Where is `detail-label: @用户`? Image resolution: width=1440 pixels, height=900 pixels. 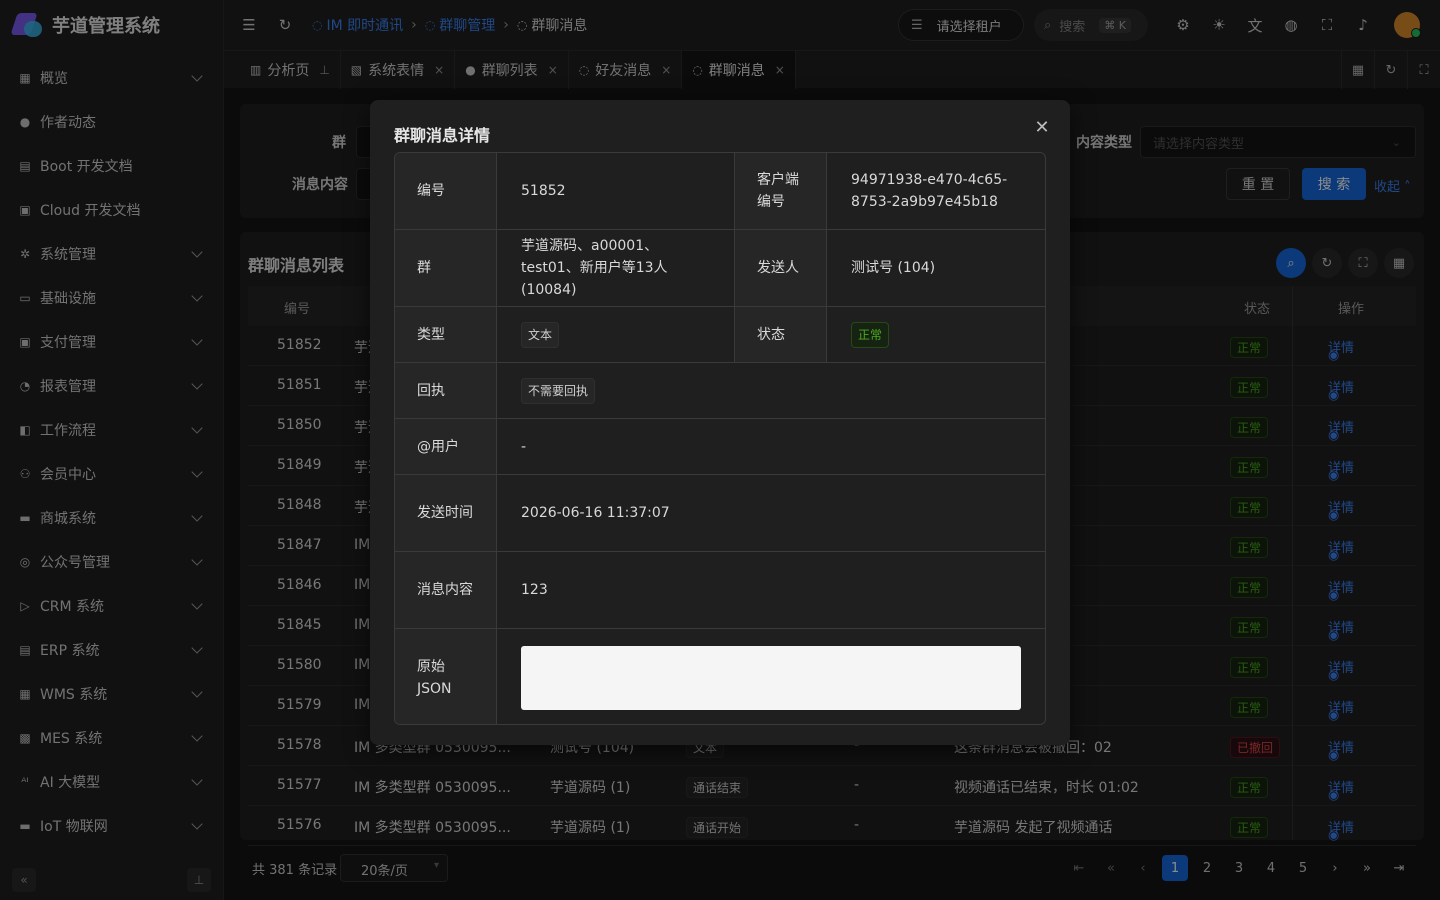
detail-label: @用户 is located at coordinates (446, 446).